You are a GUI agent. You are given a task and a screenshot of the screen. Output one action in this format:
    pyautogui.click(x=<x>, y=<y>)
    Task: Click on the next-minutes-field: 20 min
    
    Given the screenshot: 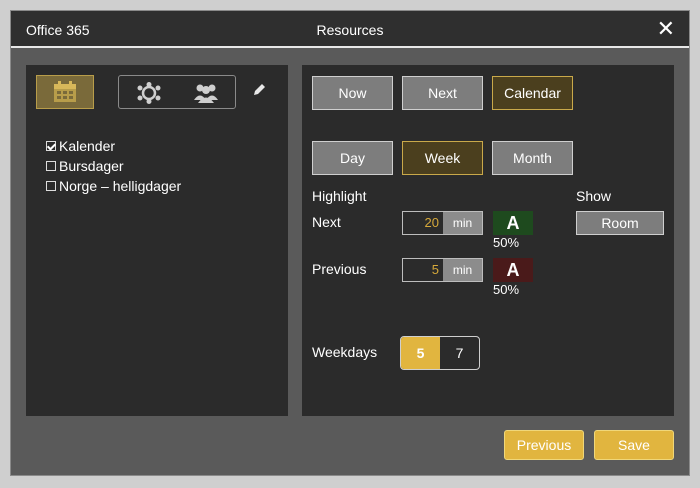 What is the action you would take?
    pyautogui.click(x=442, y=223)
    